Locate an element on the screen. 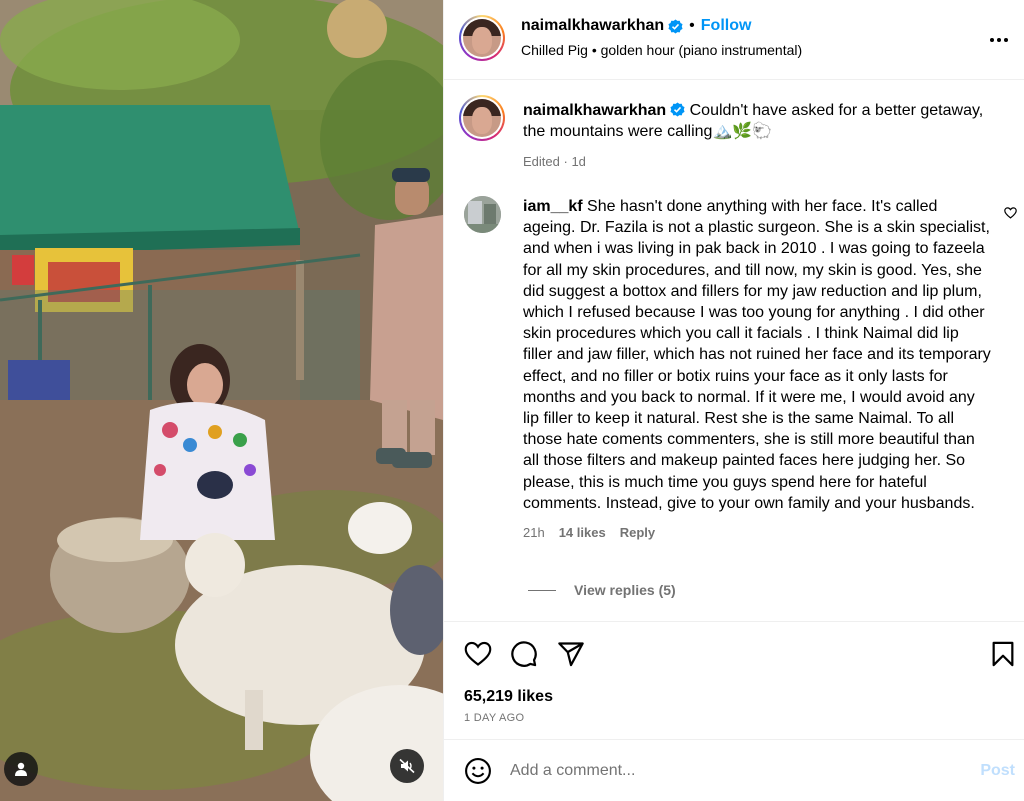 This screenshot has height=801, width=1024. comment-like-button is located at coordinates (1010, 215).